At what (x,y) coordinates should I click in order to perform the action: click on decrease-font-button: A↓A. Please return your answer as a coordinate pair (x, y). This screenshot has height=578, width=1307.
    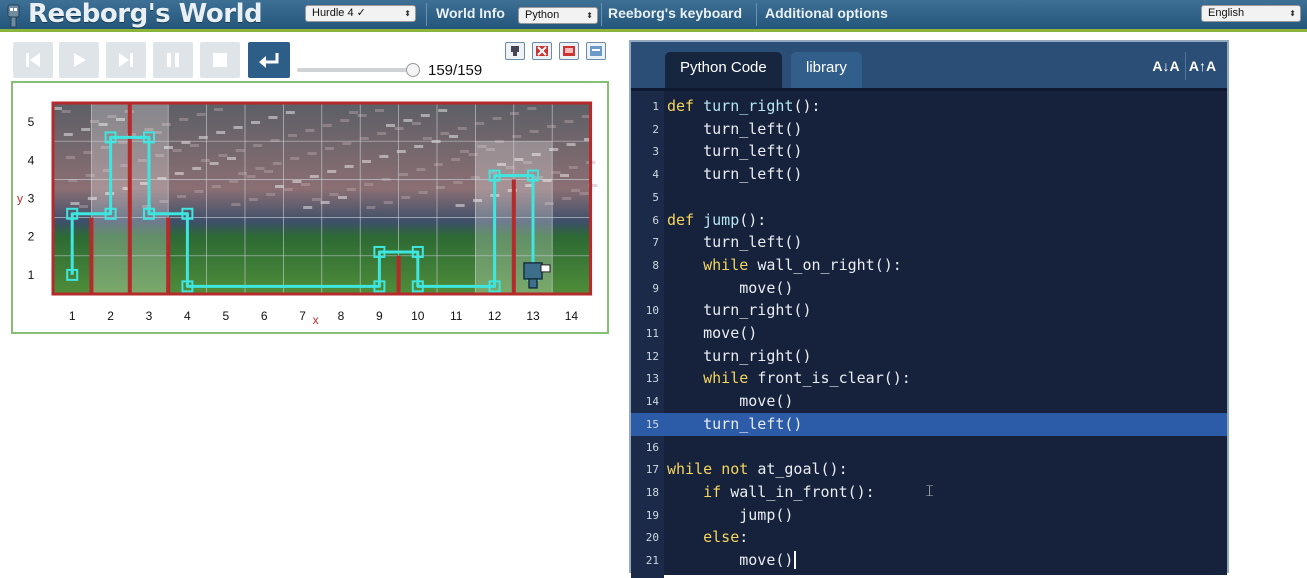
    Looking at the image, I should click on (1166, 66).